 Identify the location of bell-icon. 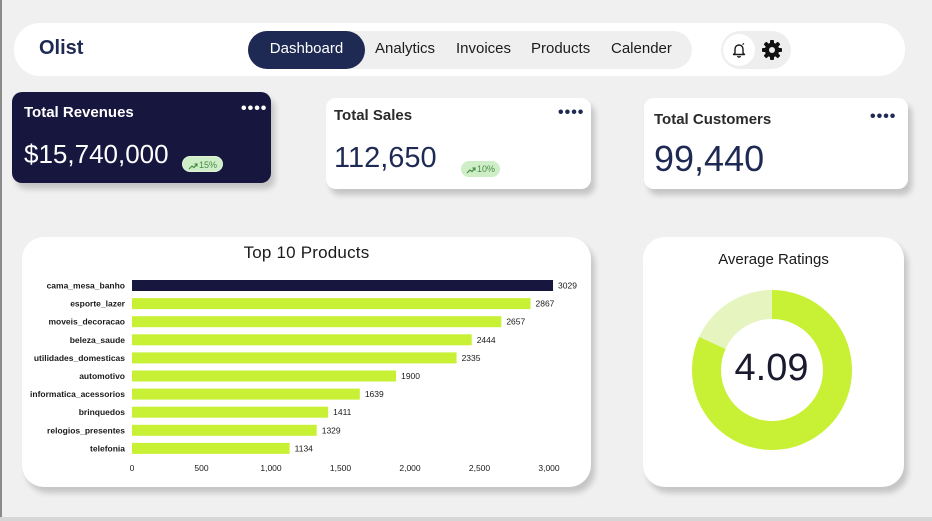
(739, 50).